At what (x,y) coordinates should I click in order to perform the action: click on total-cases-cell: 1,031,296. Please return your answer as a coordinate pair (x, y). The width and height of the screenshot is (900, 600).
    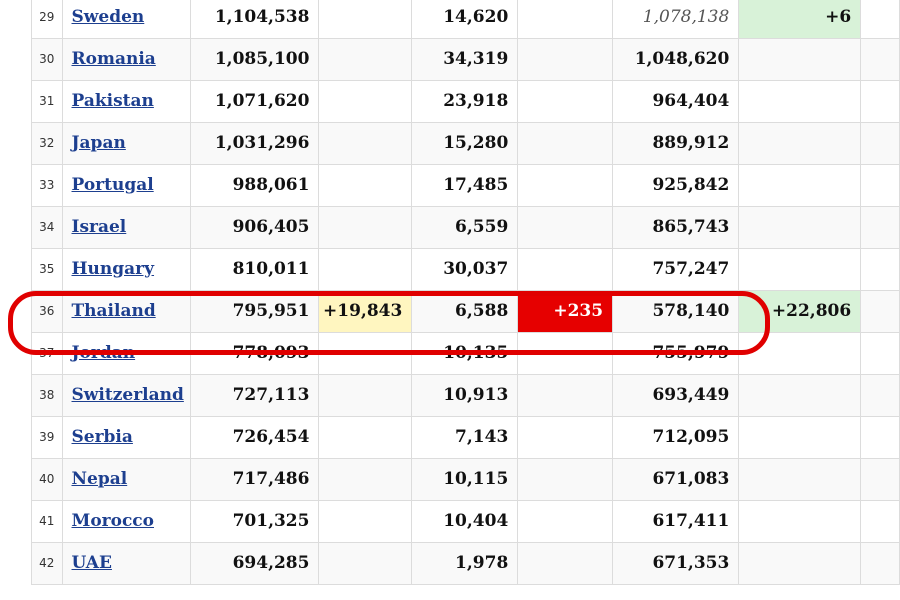
    Looking at the image, I should click on (255, 143).